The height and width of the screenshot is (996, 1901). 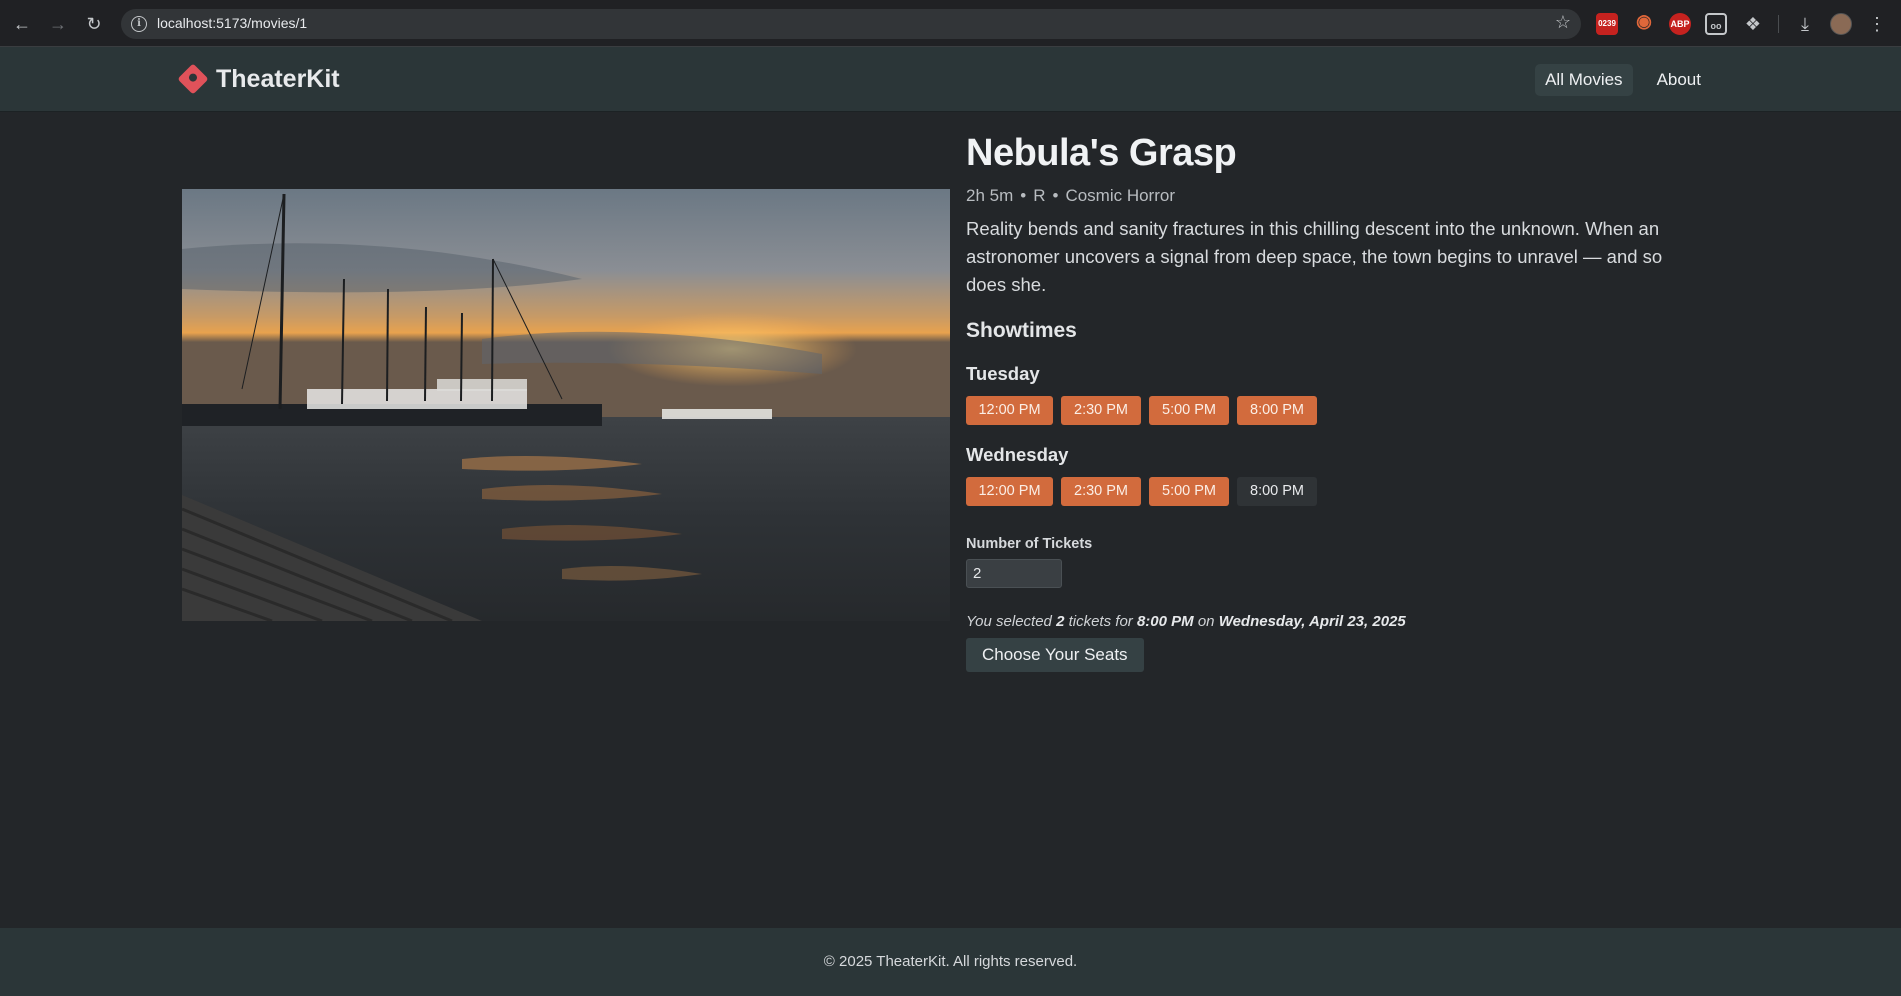 I want to click on movie-genre: Cosmic Horror, so click(x=1120, y=195).